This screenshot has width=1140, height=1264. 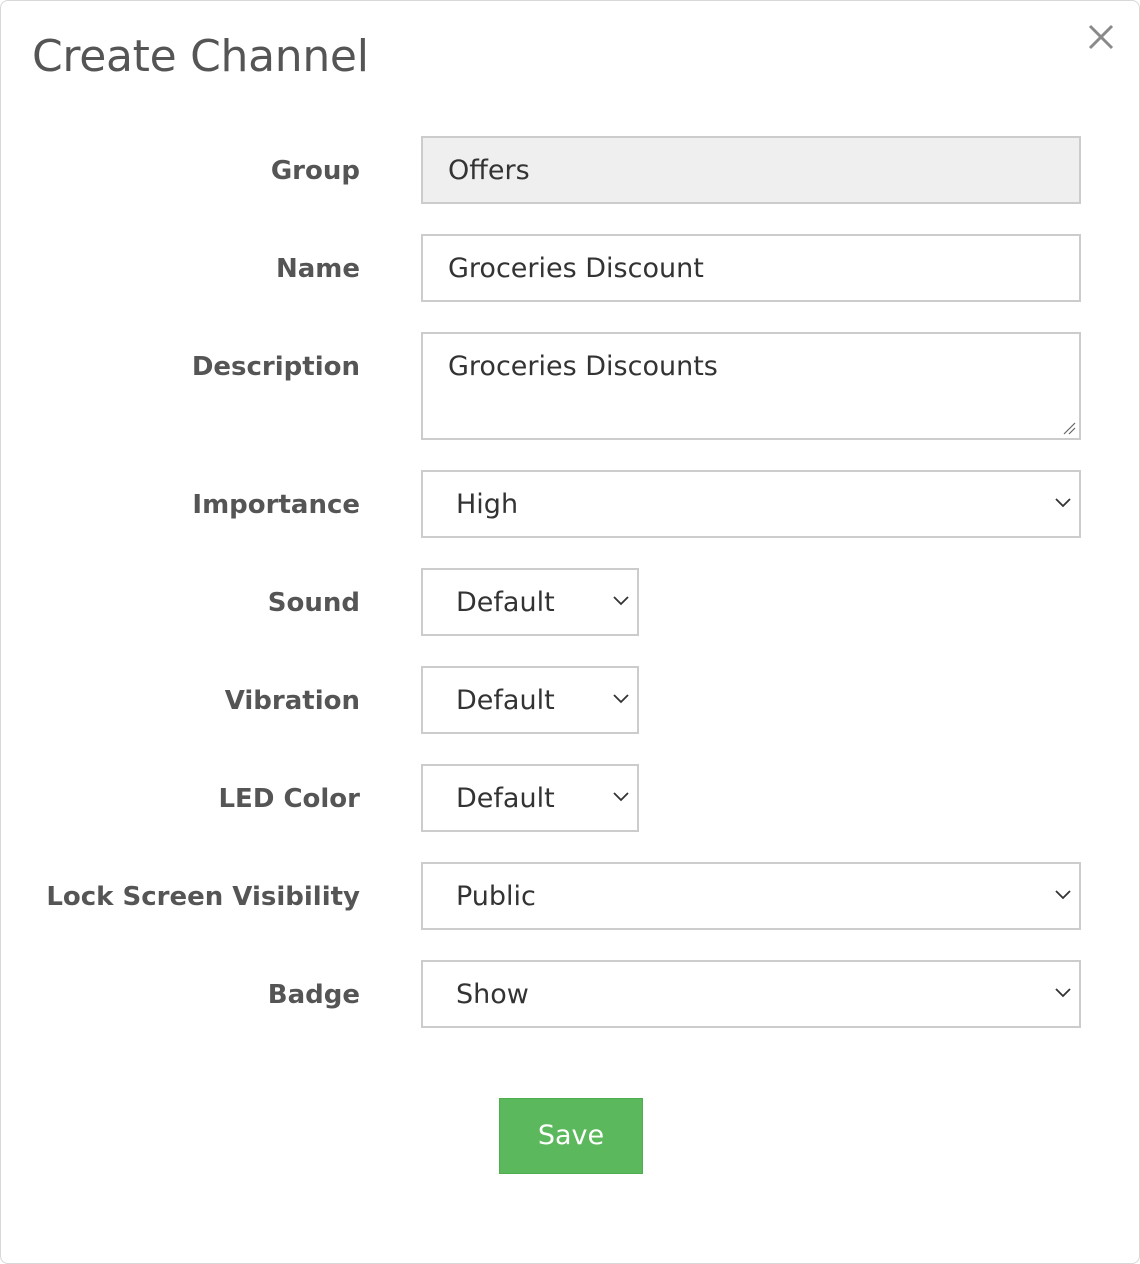 I want to click on importance-select: High, so click(x=751, y=504).